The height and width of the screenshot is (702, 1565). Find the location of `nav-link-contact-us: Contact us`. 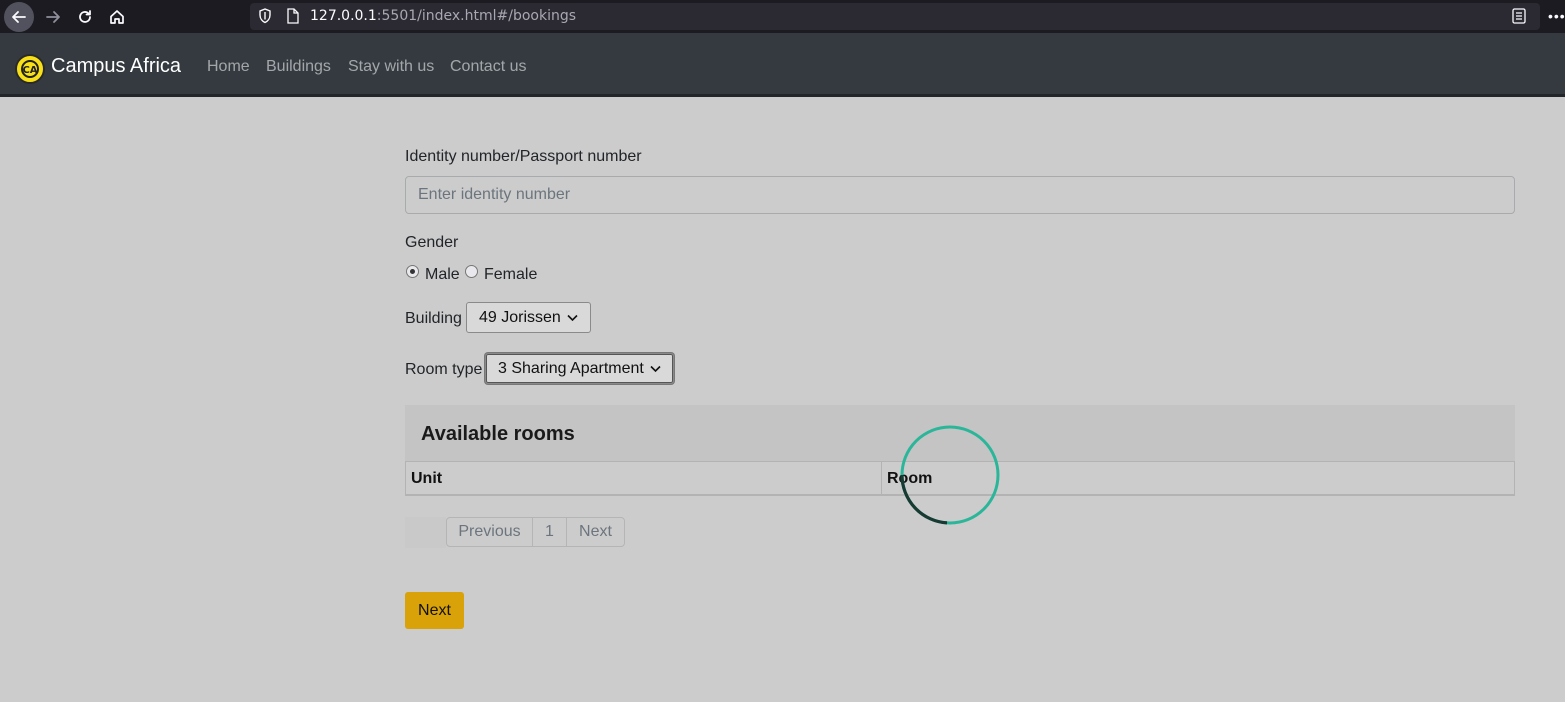

nav-link-contact-us: Contact us is located at coordinates (488, 67).